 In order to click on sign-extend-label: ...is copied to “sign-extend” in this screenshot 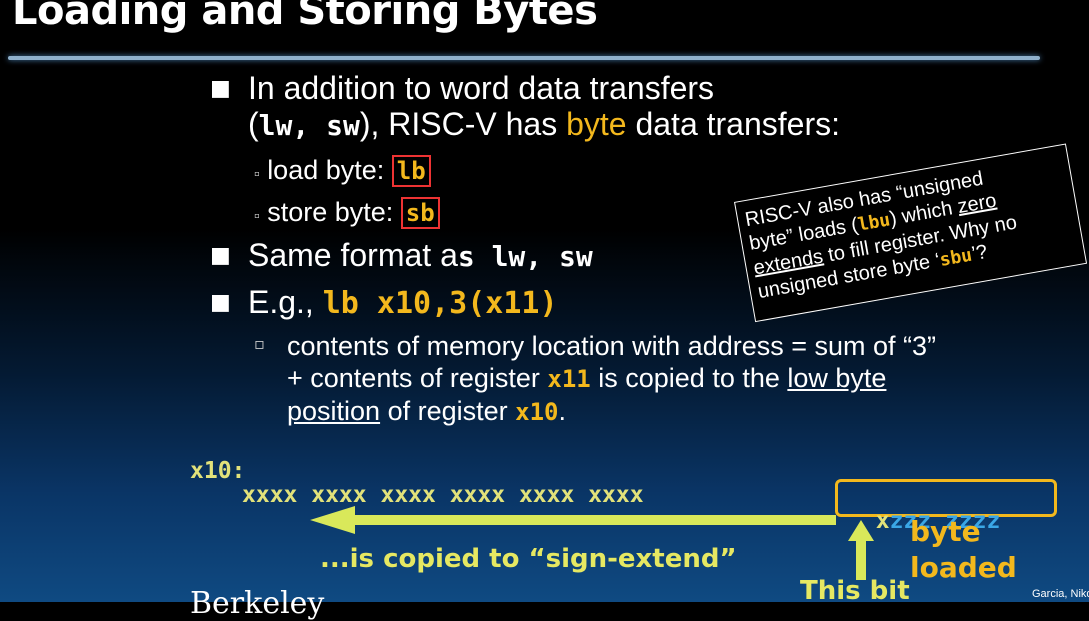, I will do `click(528, 559)`.